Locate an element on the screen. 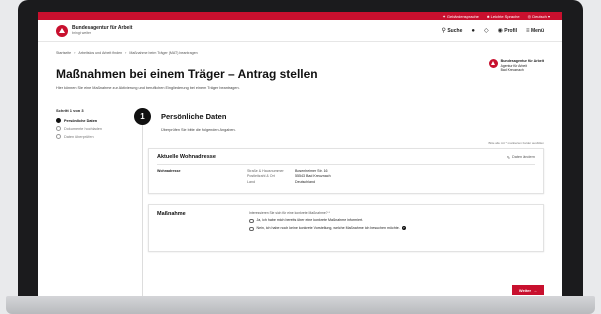 This screenshot has height=314, width=601. header-nav: ⚲ Suche ● ◇ ◉ Profil ≡ Menü is located at coordinates (493, 31).